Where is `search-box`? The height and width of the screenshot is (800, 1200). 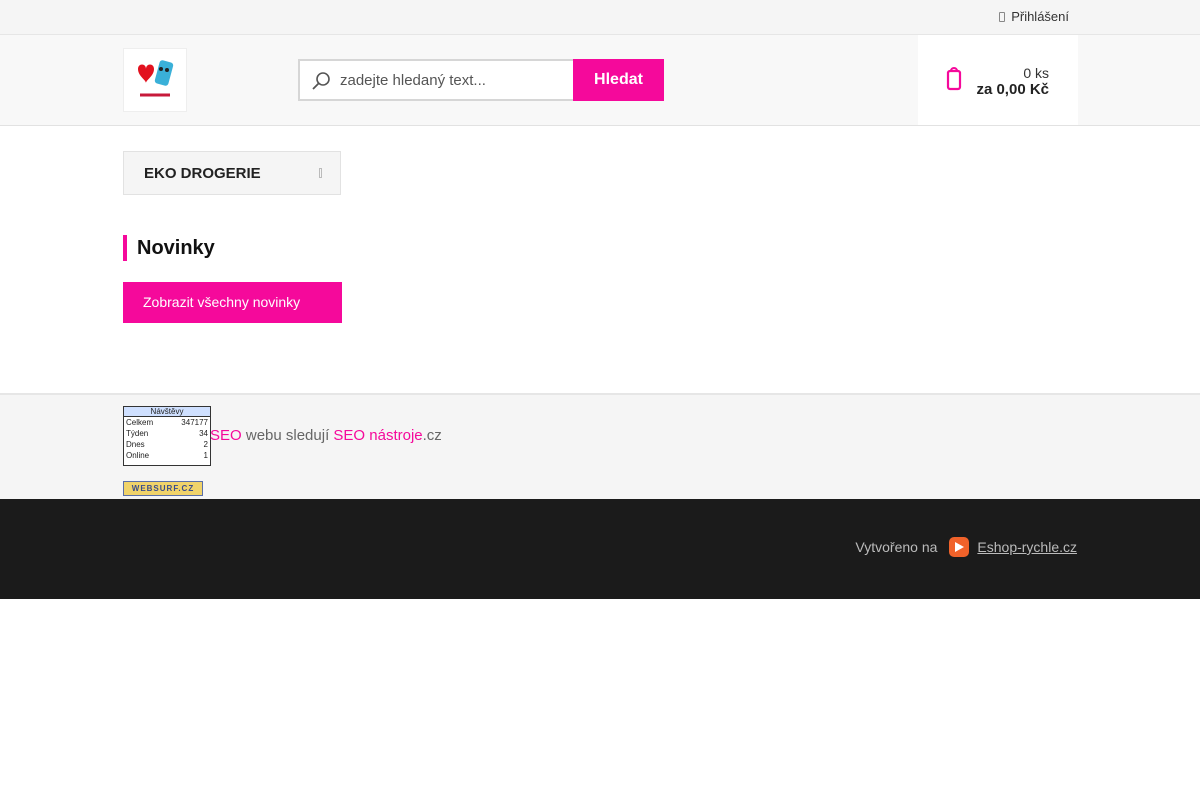 search-box is located at coordinates (435, 80).